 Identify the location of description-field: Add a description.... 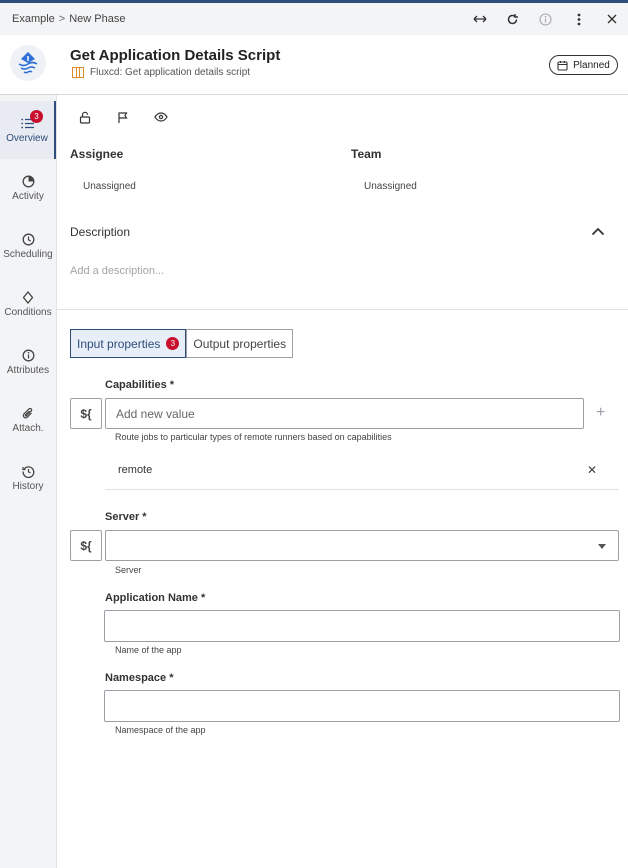
(117, 271).